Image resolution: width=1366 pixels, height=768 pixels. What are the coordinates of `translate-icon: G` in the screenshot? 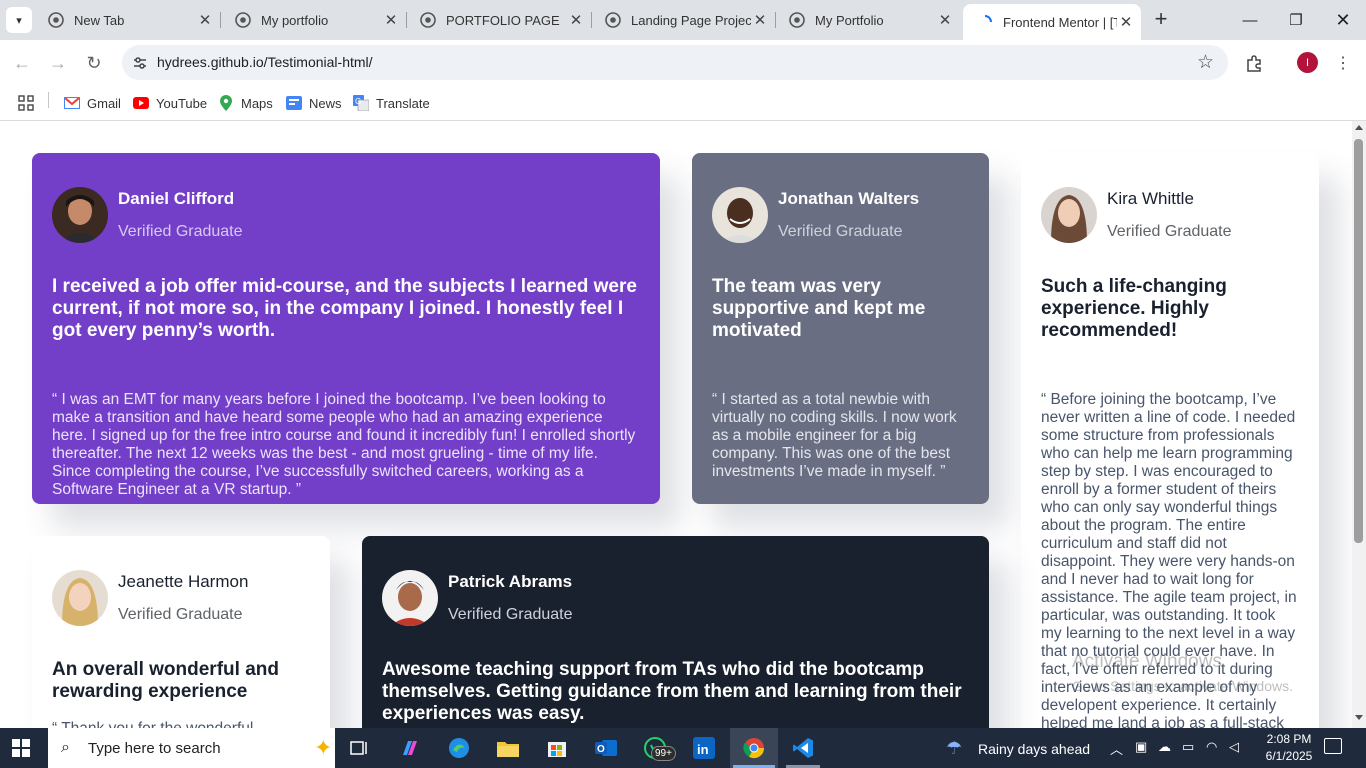 It's located at (361, 103).